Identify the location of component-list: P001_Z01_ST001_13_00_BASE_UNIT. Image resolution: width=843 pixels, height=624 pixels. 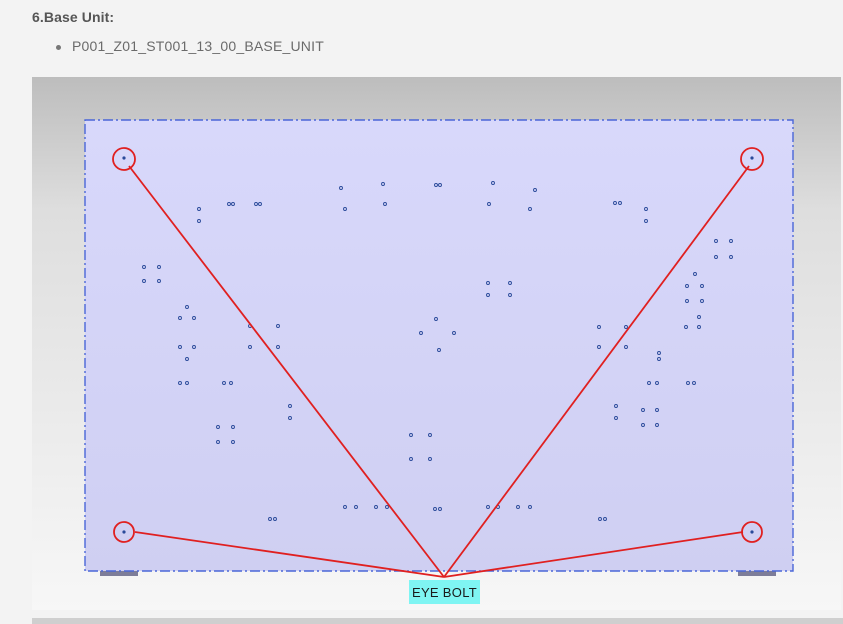
(189, 46).